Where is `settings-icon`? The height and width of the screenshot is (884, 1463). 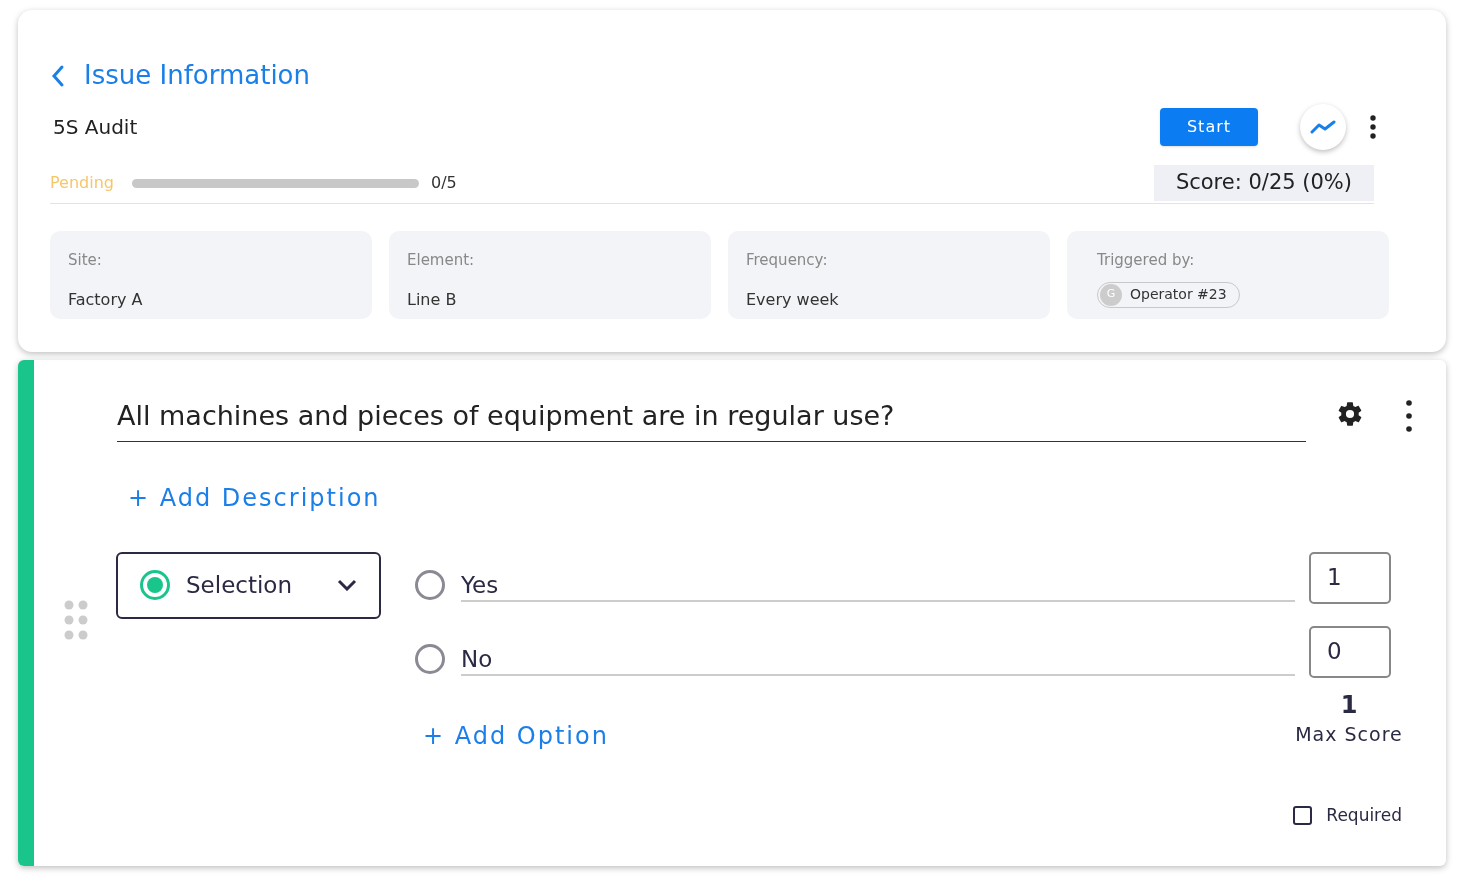
settings-icon is located at coordinates (1350, 414).